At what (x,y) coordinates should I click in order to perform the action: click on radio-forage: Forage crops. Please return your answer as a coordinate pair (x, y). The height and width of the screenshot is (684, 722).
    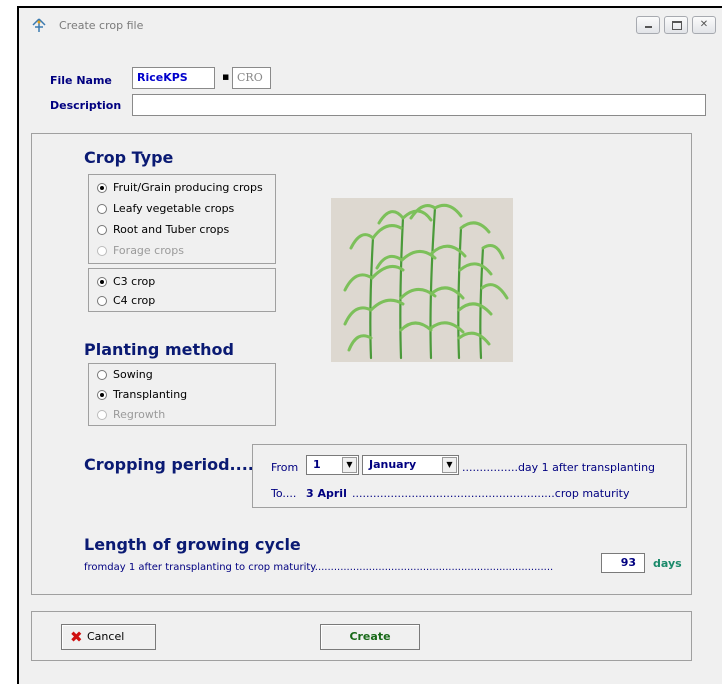
    Looking at the image, I should click on (140, 250).